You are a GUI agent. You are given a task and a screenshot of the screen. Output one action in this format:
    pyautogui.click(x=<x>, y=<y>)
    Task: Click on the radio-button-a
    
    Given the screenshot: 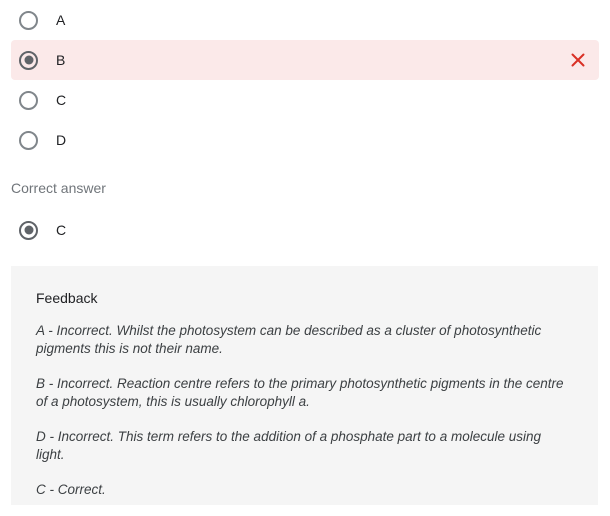 What is the action you would take?
    pyautogui.click(x=28, y=20)
    